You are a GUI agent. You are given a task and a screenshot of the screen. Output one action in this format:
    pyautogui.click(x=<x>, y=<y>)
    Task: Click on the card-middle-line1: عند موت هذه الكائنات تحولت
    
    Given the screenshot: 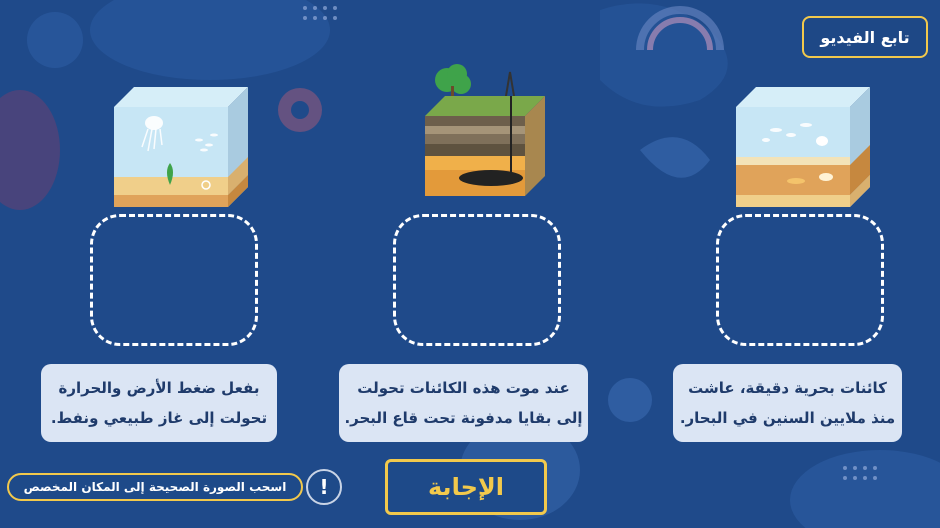 What is the action you would take?
    pyautogui.click(x=463, y=388)
    